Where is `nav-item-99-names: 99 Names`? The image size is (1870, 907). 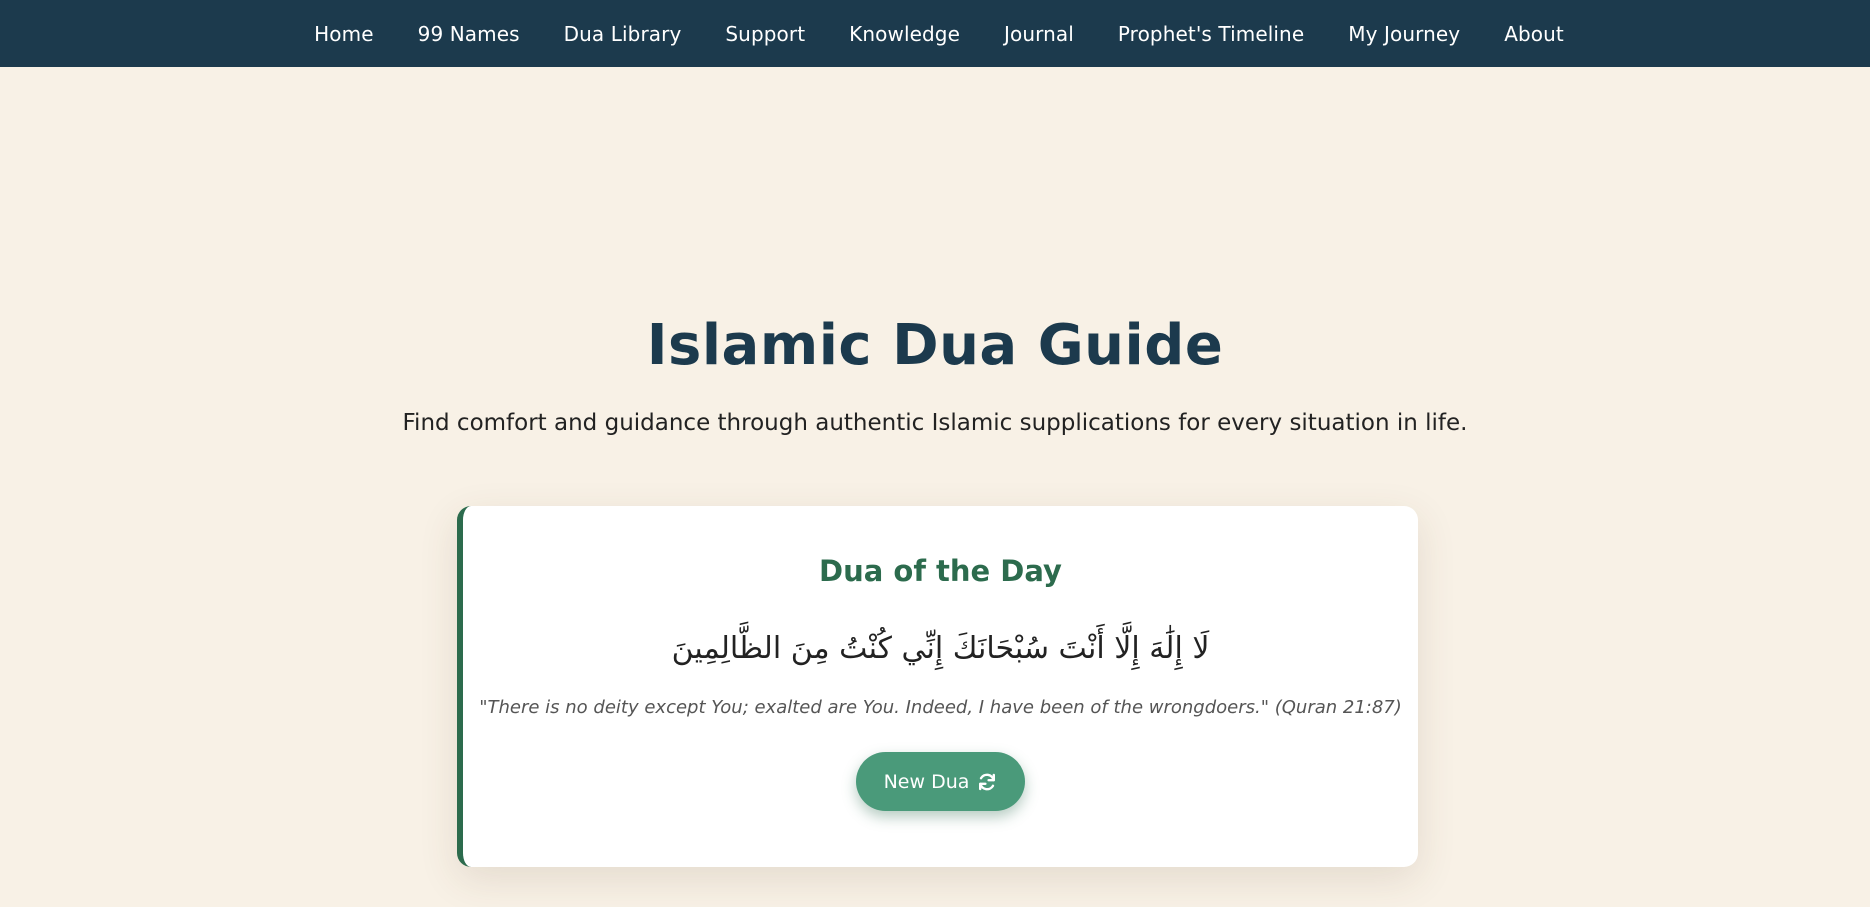 nav-item-99-names: 99 Names is located at coordinates (469, 34).